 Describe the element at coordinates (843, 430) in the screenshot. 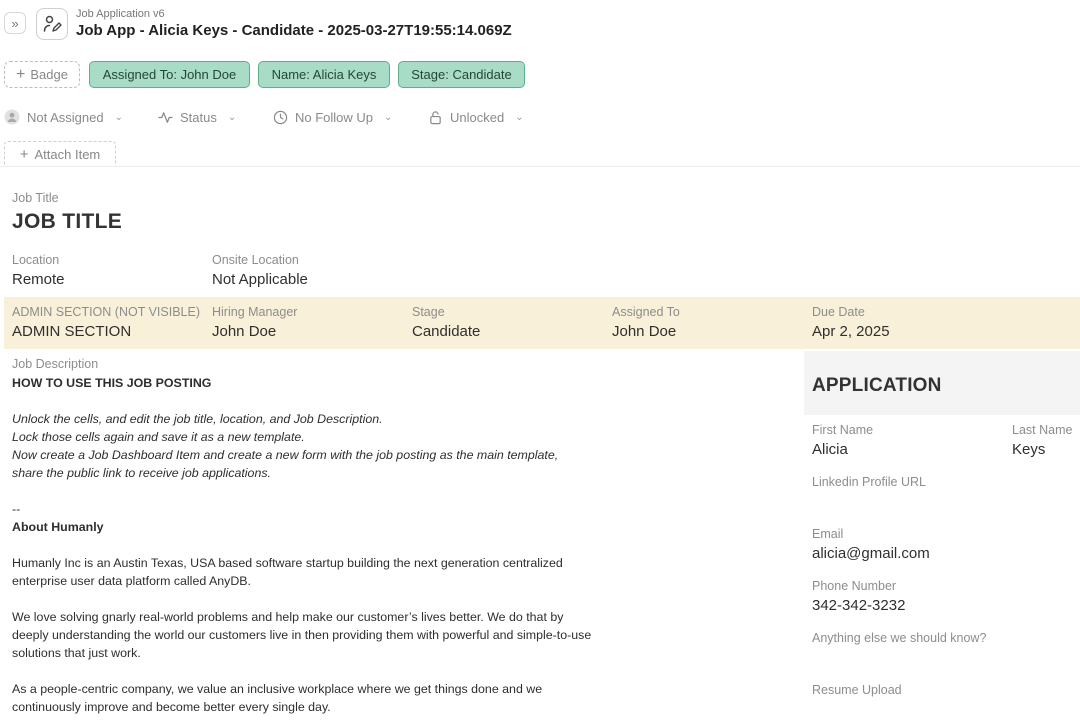

I see `first-name-label: First Name` at that location.